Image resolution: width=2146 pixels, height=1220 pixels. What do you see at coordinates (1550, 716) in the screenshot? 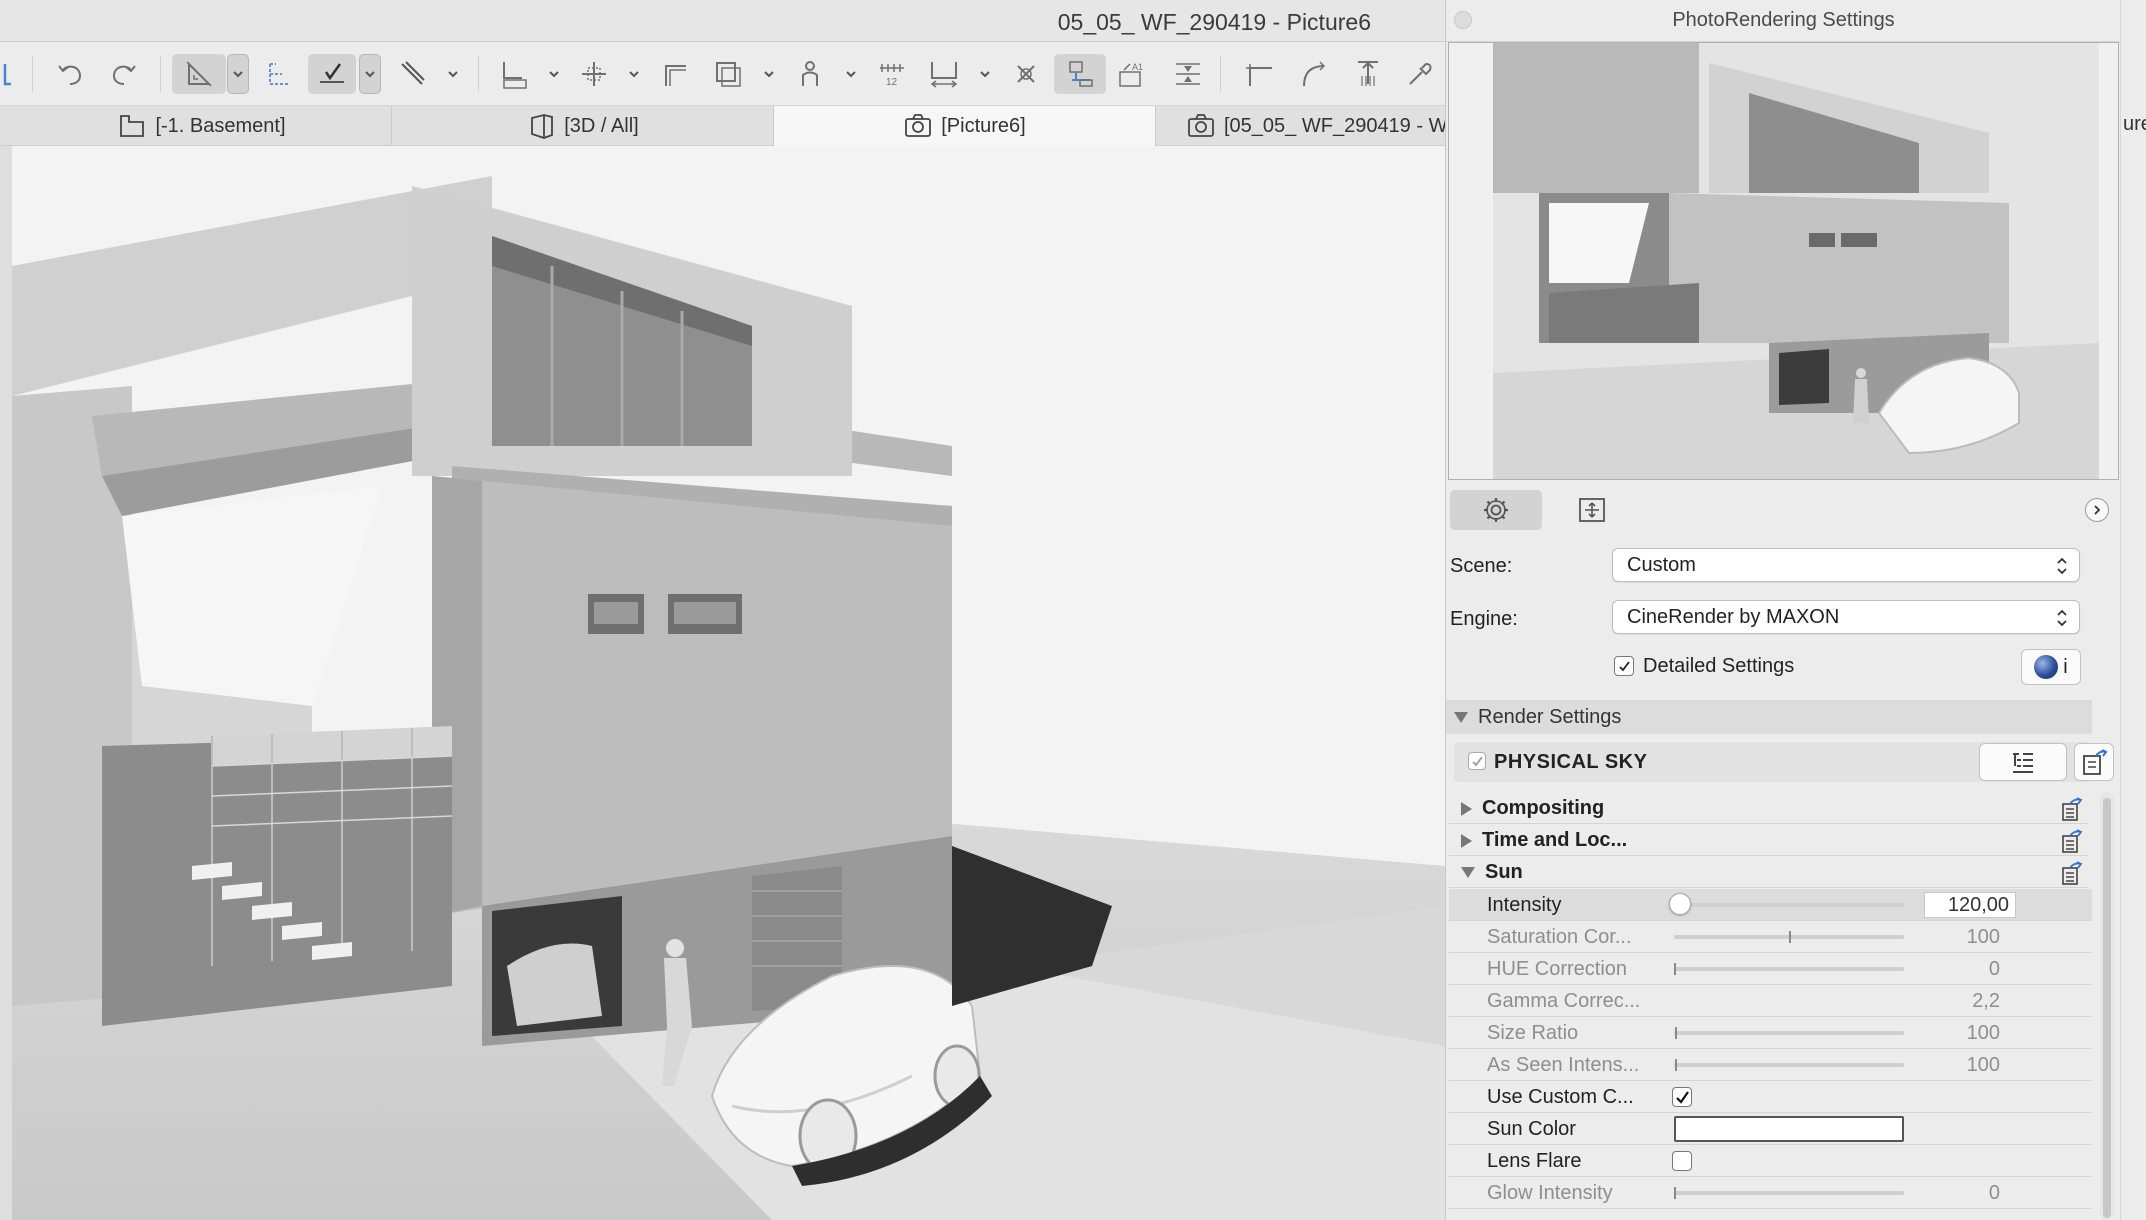
I see `render-settings-label: Render Settings` at bounding box center [1550, 716].